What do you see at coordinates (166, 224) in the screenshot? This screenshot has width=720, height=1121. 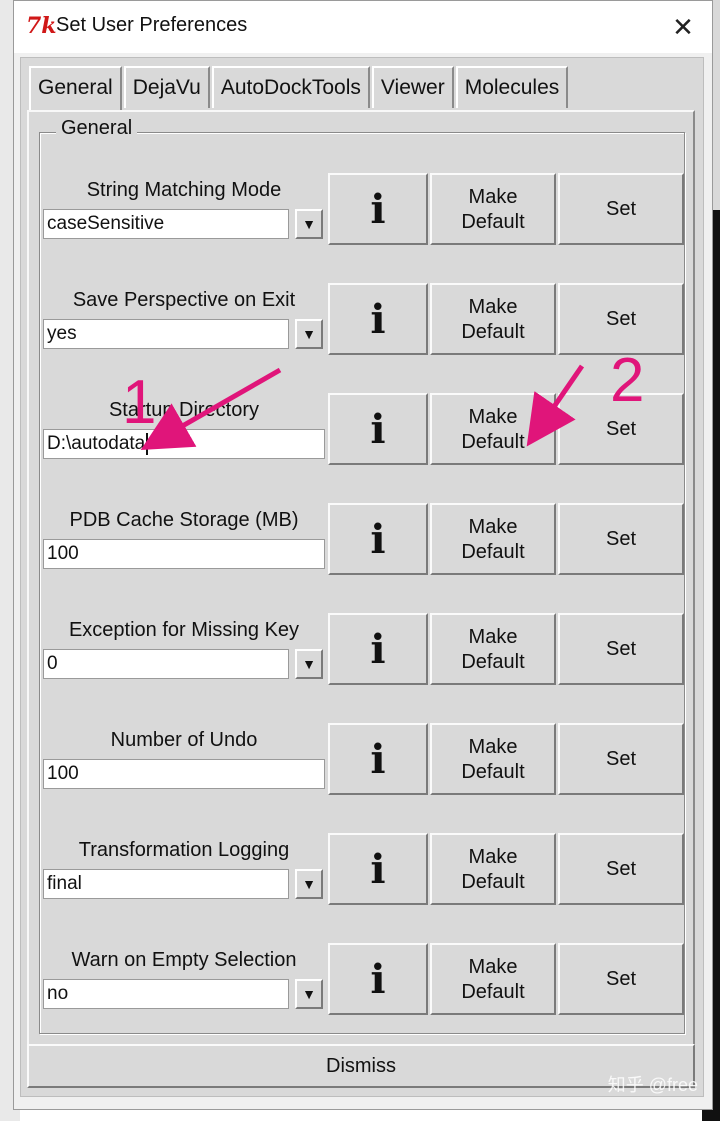 I see `string-matching-combobox: caseSensitive` at bounding box center [166, 224].